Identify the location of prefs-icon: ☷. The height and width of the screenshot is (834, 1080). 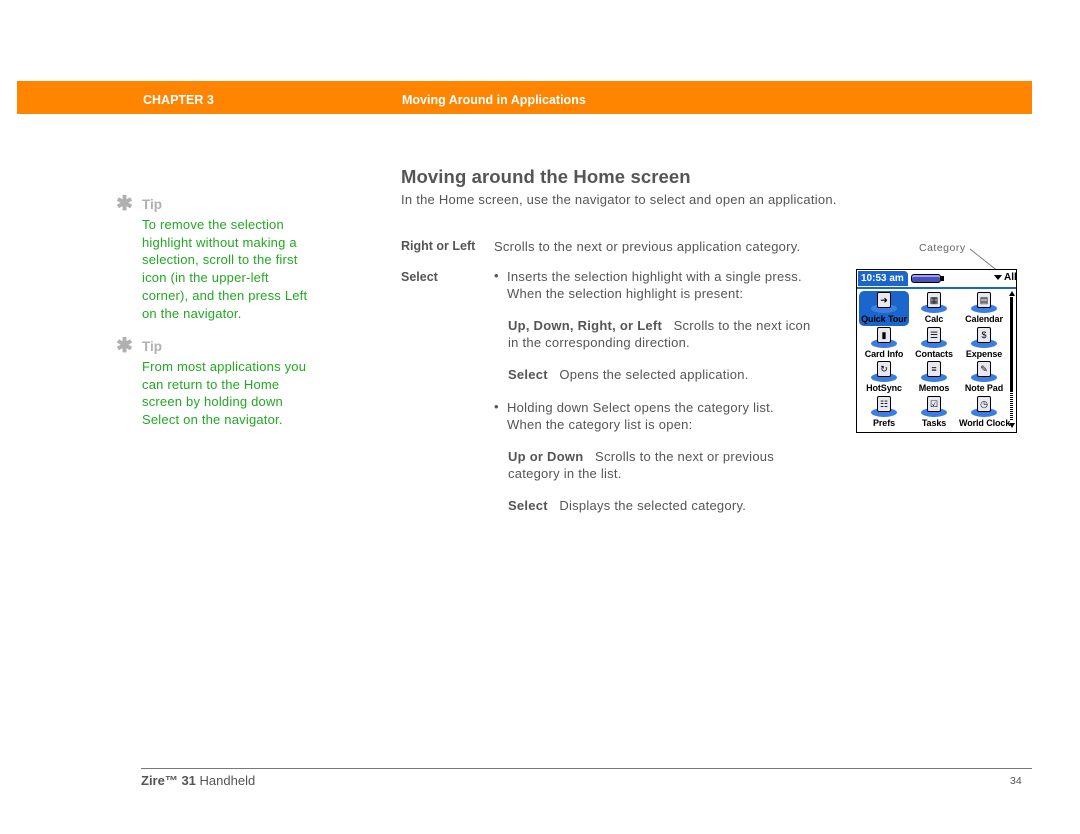
(884, 406).